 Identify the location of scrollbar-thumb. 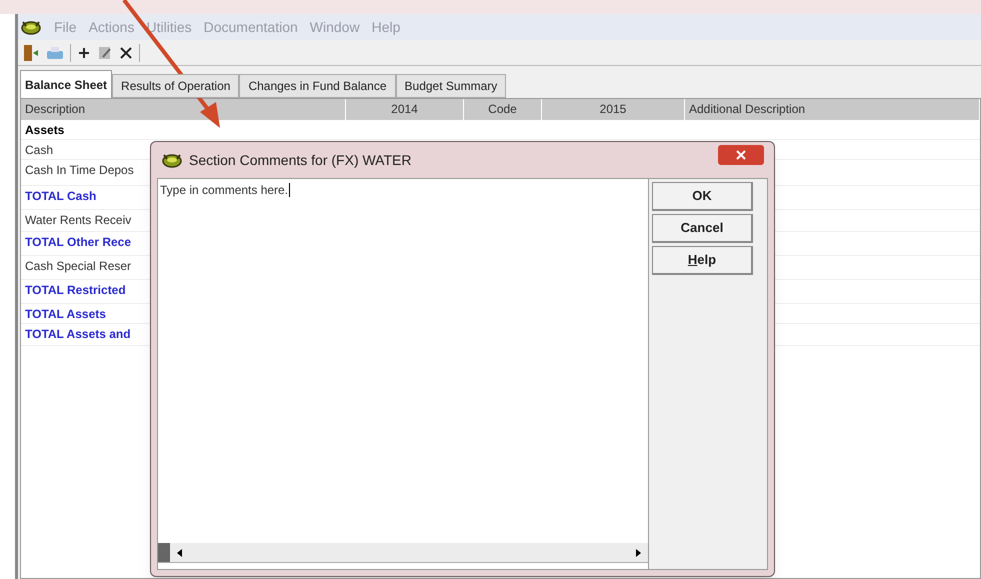
(164, 552).